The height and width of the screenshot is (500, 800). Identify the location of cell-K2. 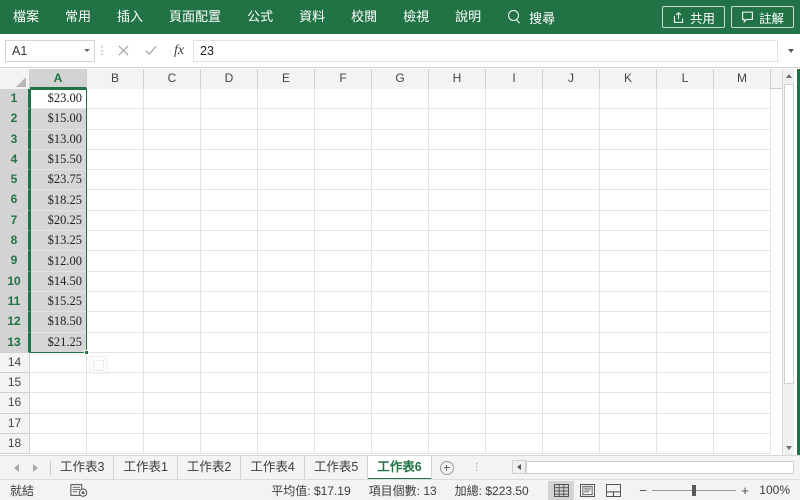
(628, 119).